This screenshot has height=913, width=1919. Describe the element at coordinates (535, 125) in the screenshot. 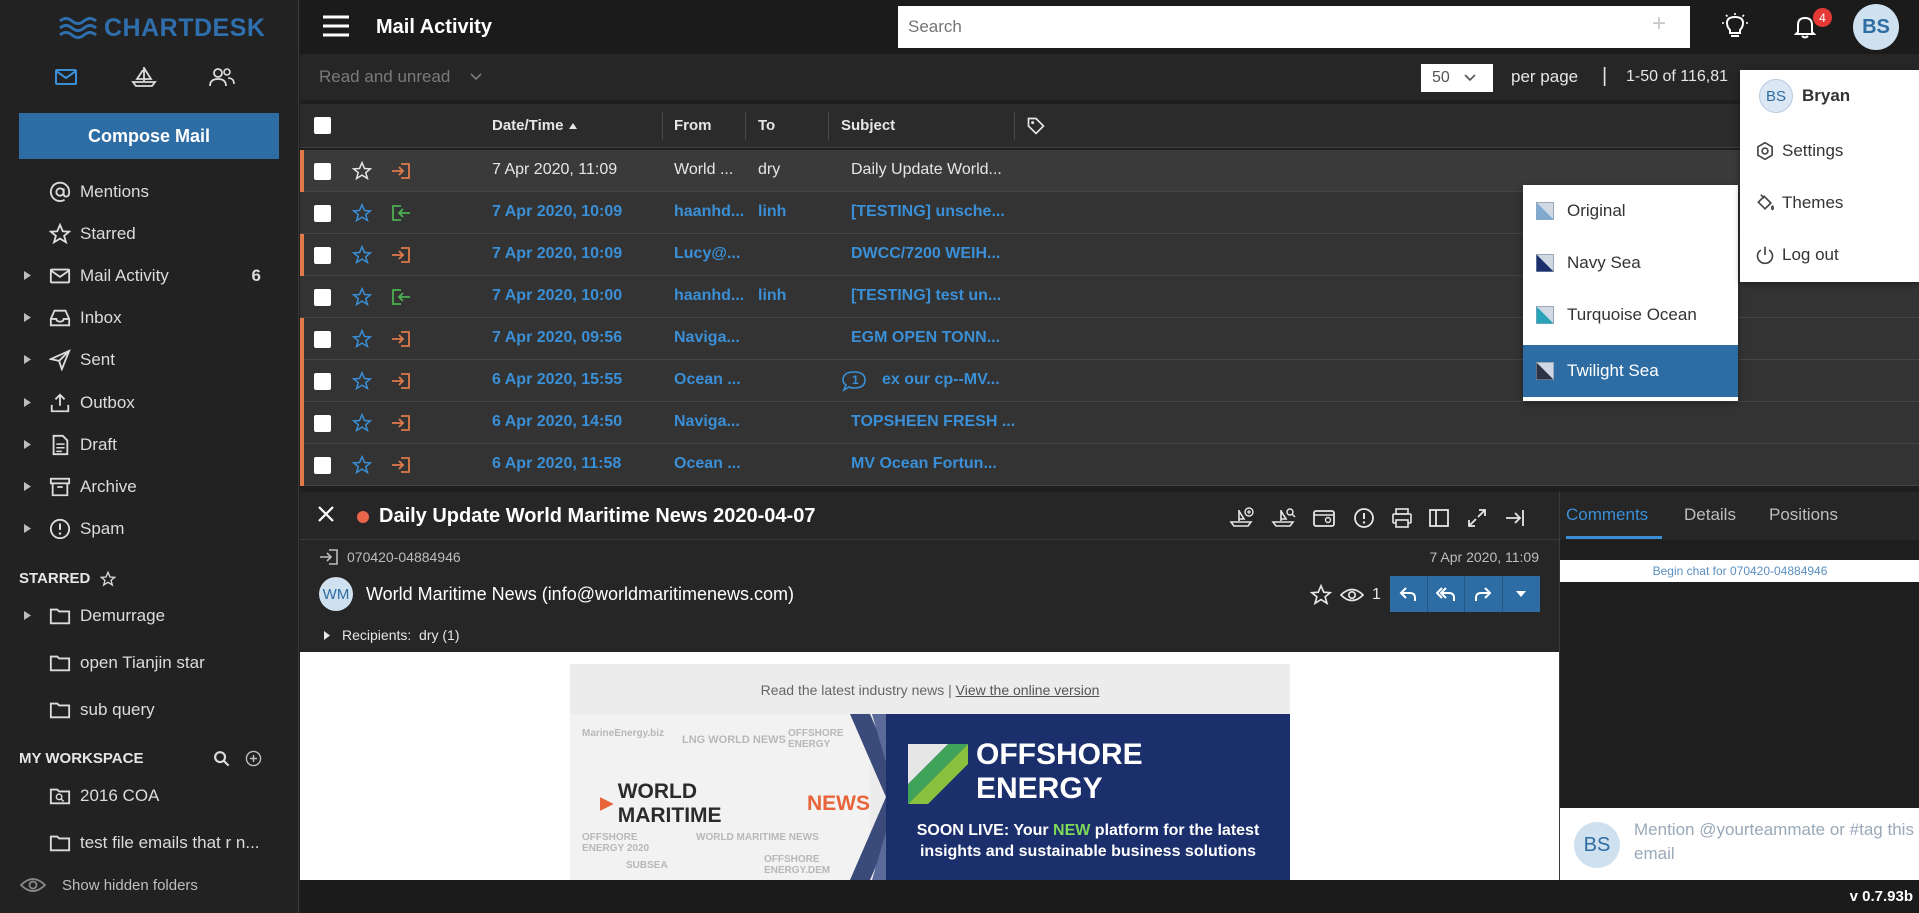

I see `column-date: Date/Time` at that location.